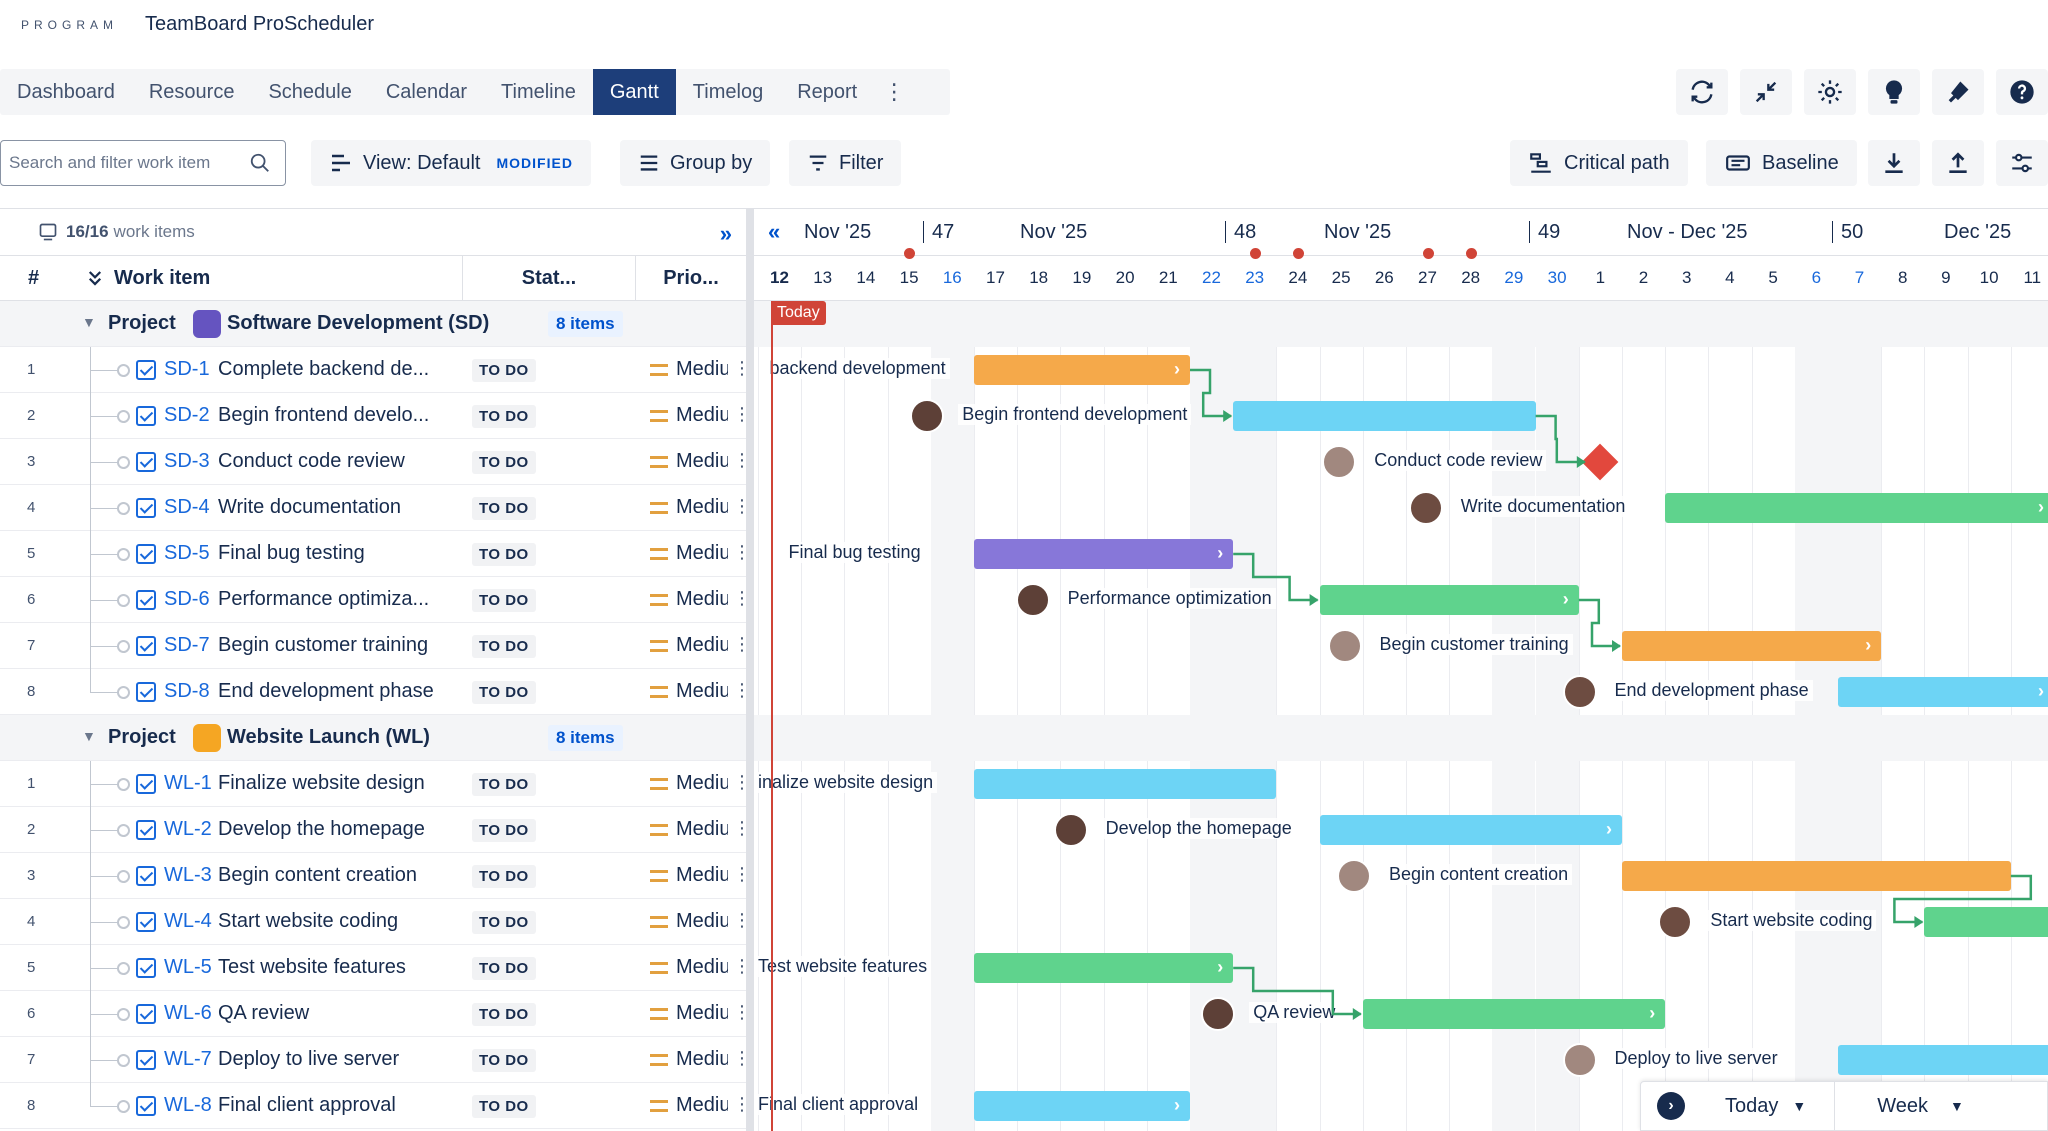 This screenshot has width=2048, height=1131. Describe the element at coordinates (1671, 1106) in the screenshot. I see `next-icon: ›` at that location.